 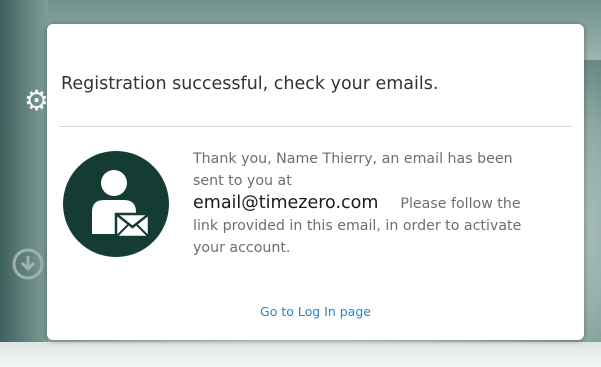 I want to click on background-bottom-strip, so click(x=300, y=354).